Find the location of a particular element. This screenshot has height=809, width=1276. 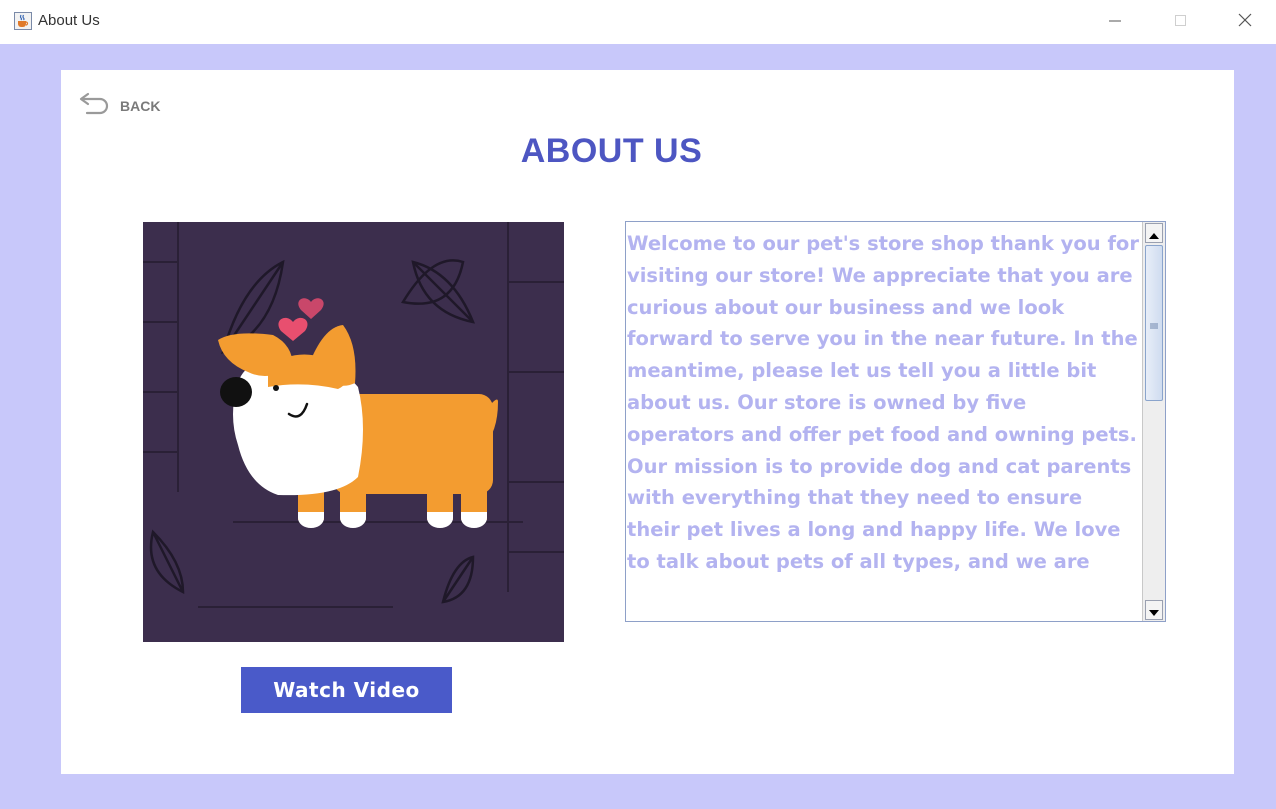

window-titlebar: About Us is located at coordinates (638, 22).